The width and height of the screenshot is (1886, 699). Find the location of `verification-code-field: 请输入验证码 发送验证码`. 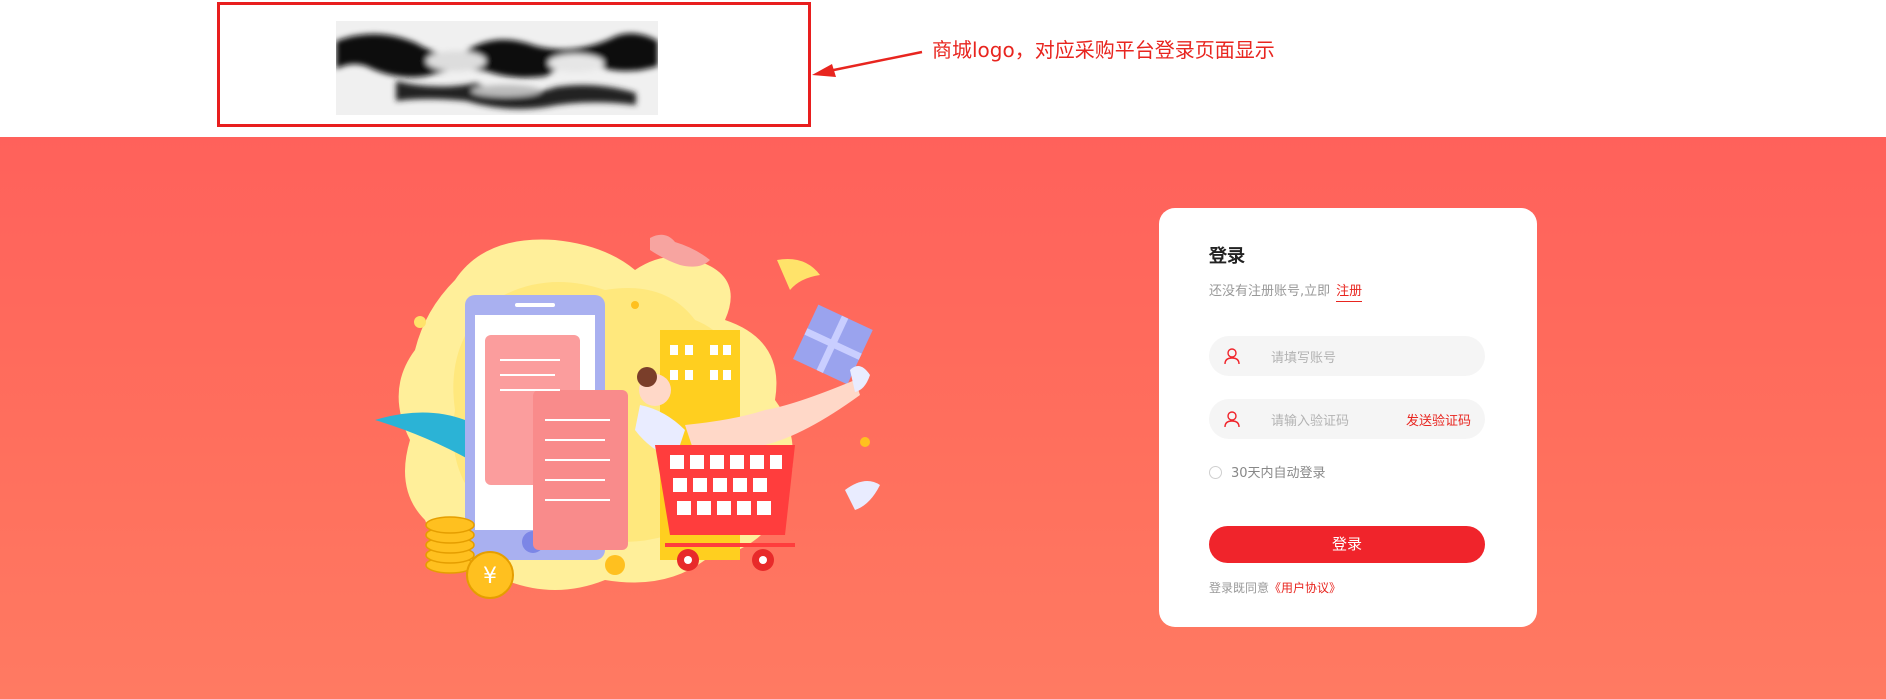

verification-code-field: 请输入验证码 发送验证码 is located at coordinates (1347, 419).